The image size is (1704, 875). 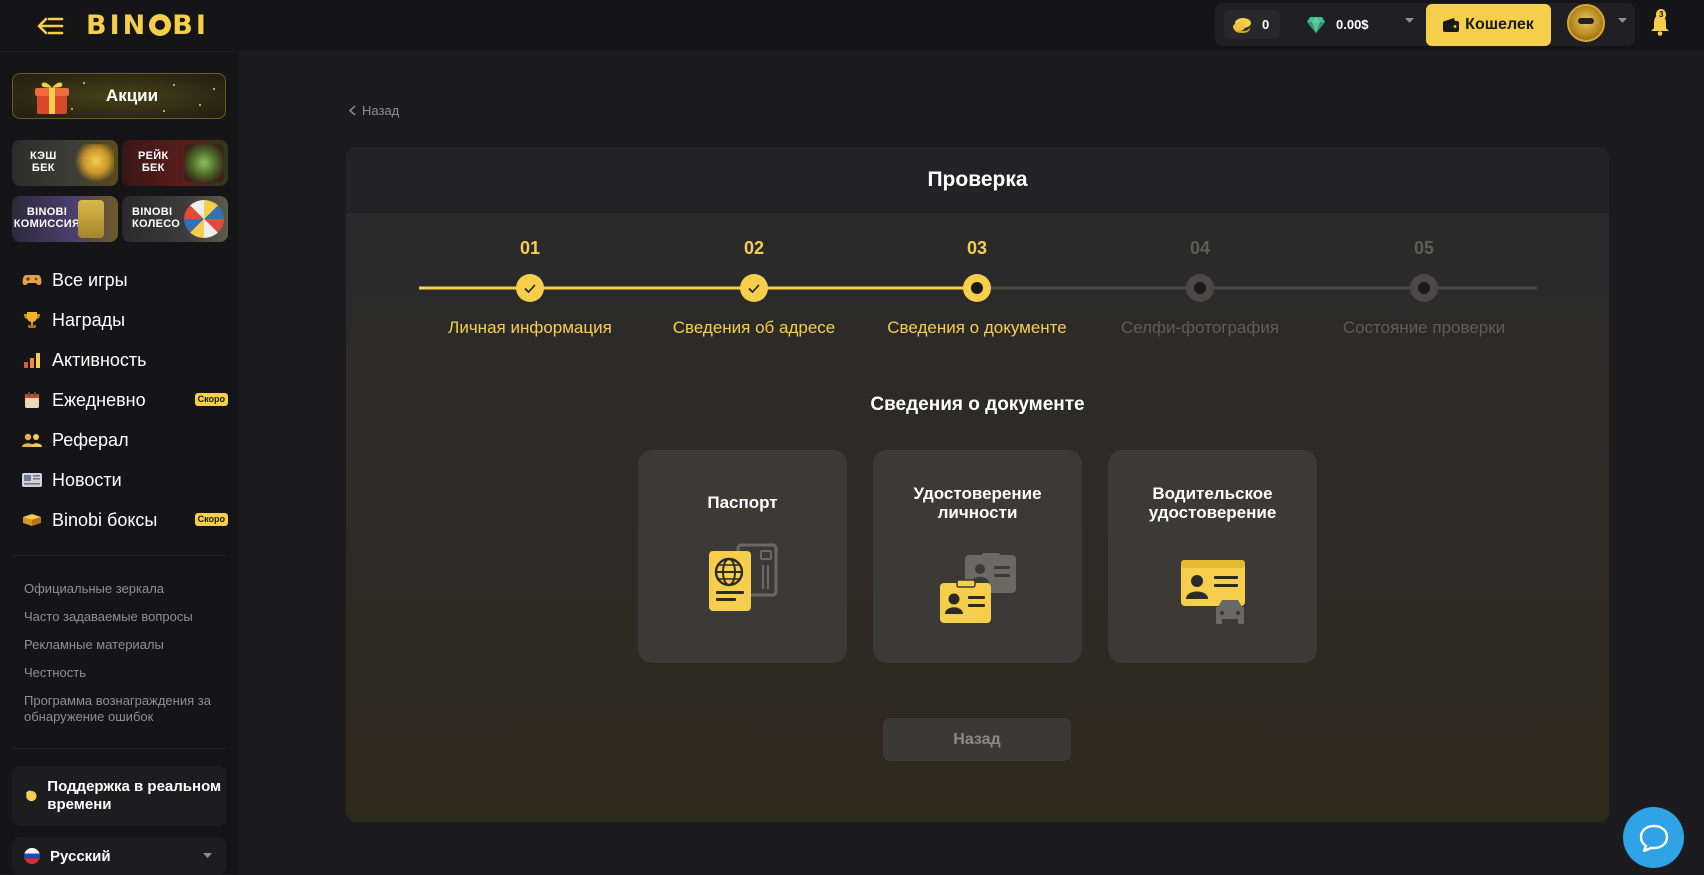 I want to click on section-title: Сведения о документе, so click(x=977, y=404).